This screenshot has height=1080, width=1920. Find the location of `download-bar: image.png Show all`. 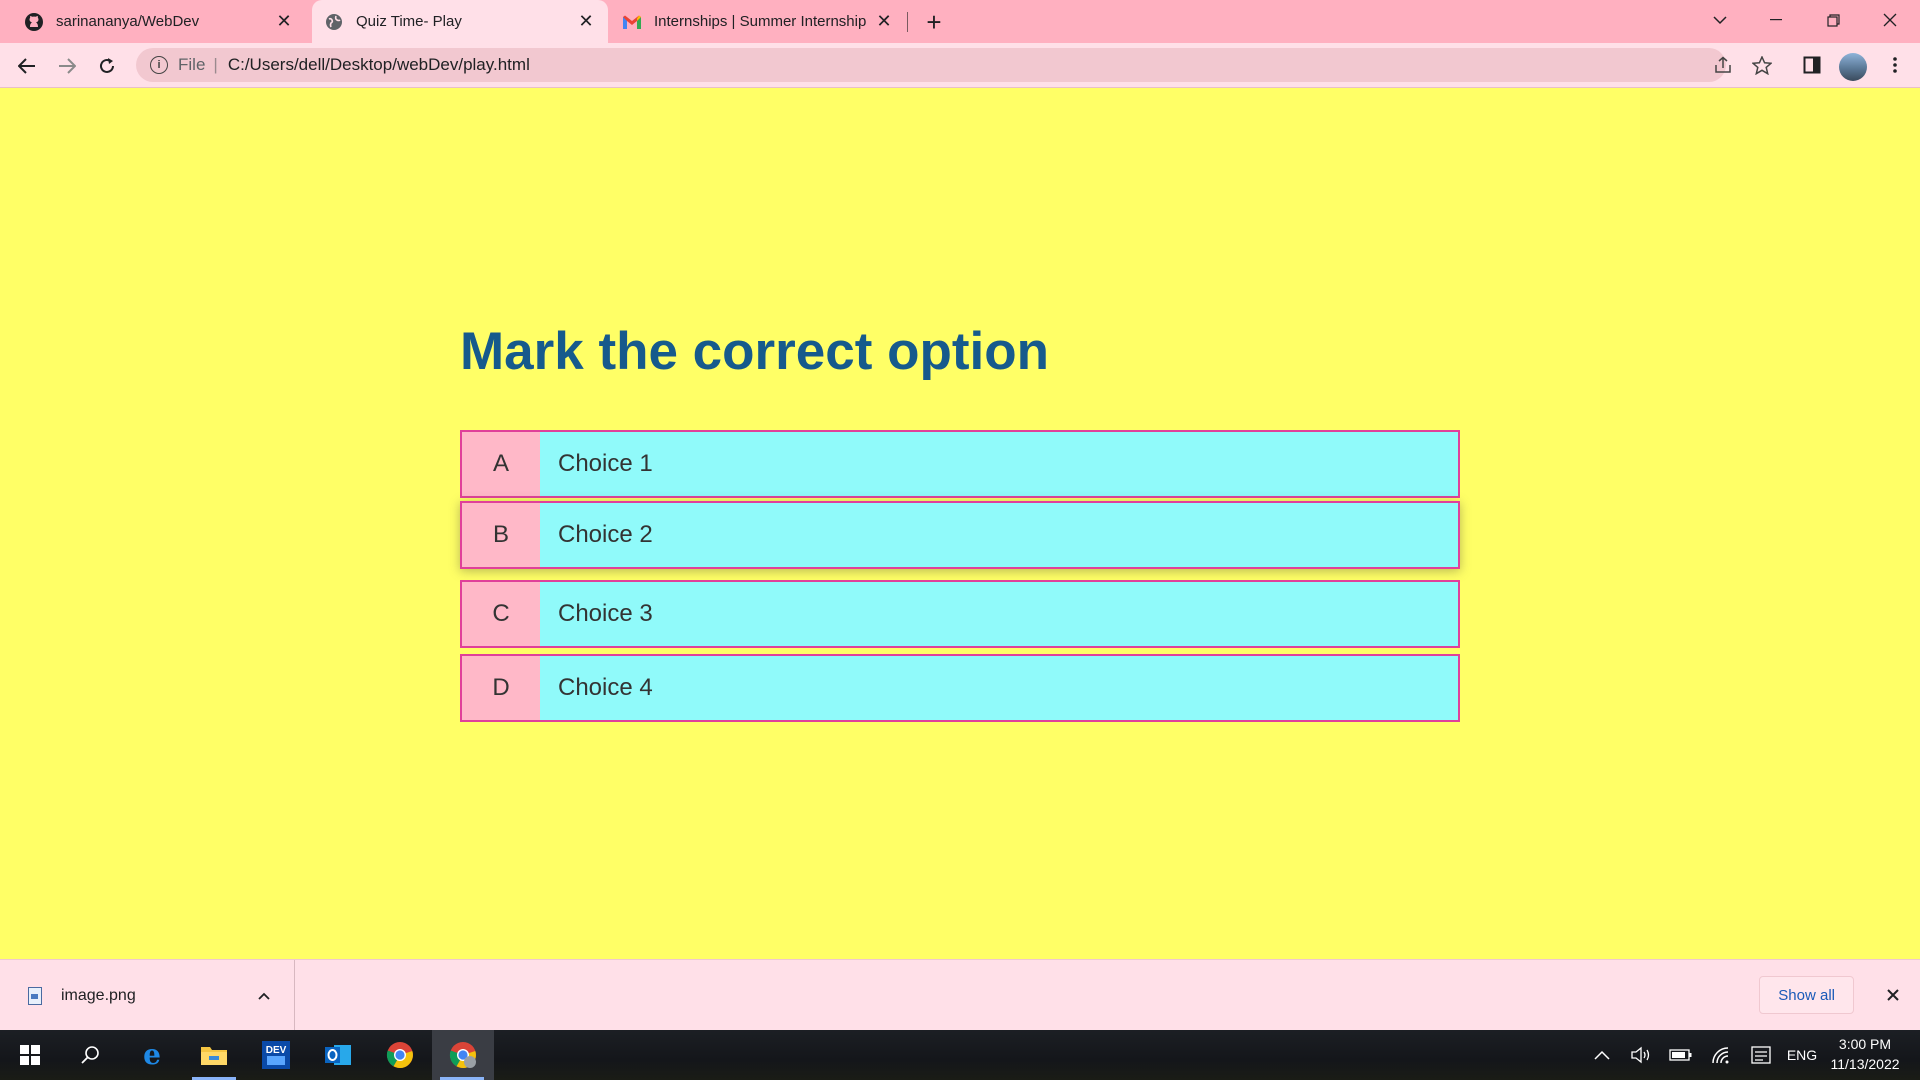

download-bar: image.png Show all is located at coordinates (960, 995).